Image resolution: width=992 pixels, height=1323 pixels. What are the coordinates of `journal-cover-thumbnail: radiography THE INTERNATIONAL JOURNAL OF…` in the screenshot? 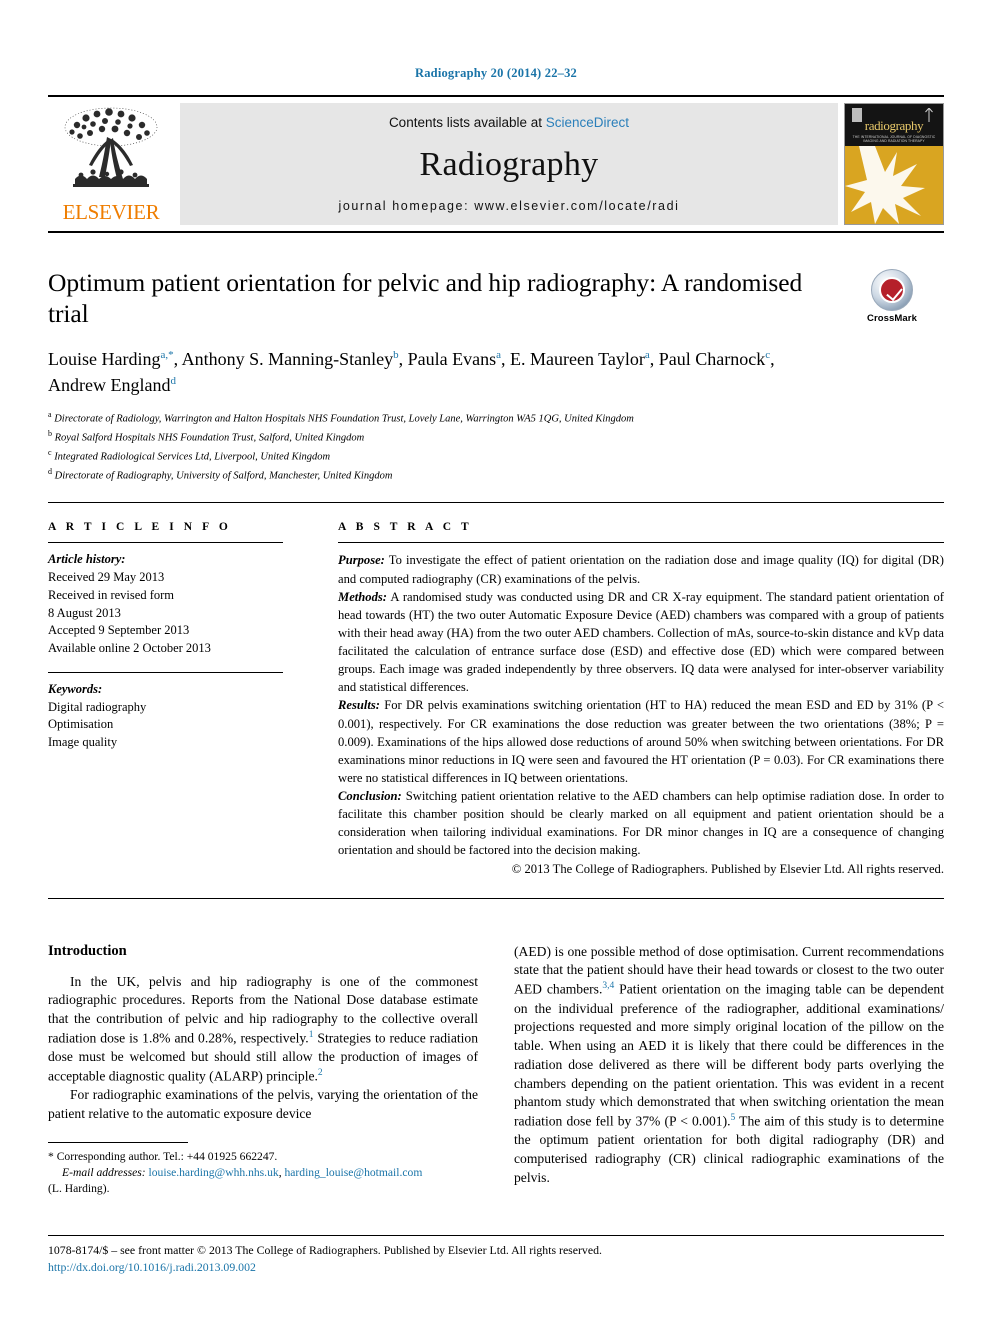 It's located at (894, 164).